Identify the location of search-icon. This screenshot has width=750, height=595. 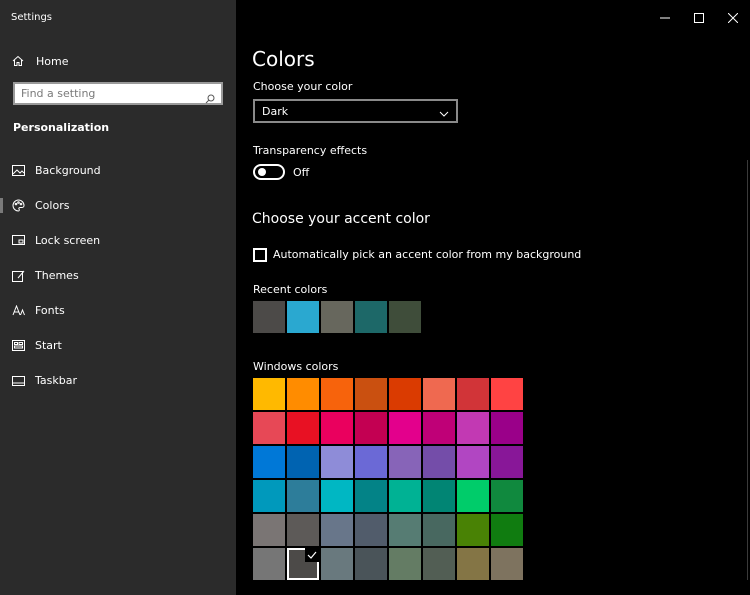
(210, 96).